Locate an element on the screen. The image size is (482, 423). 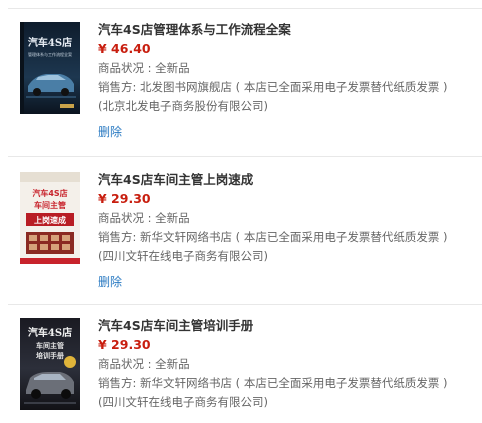
book-cover-image: 汽车4S店 车间主管 上岗速成 is located at coordinates (50, 218).